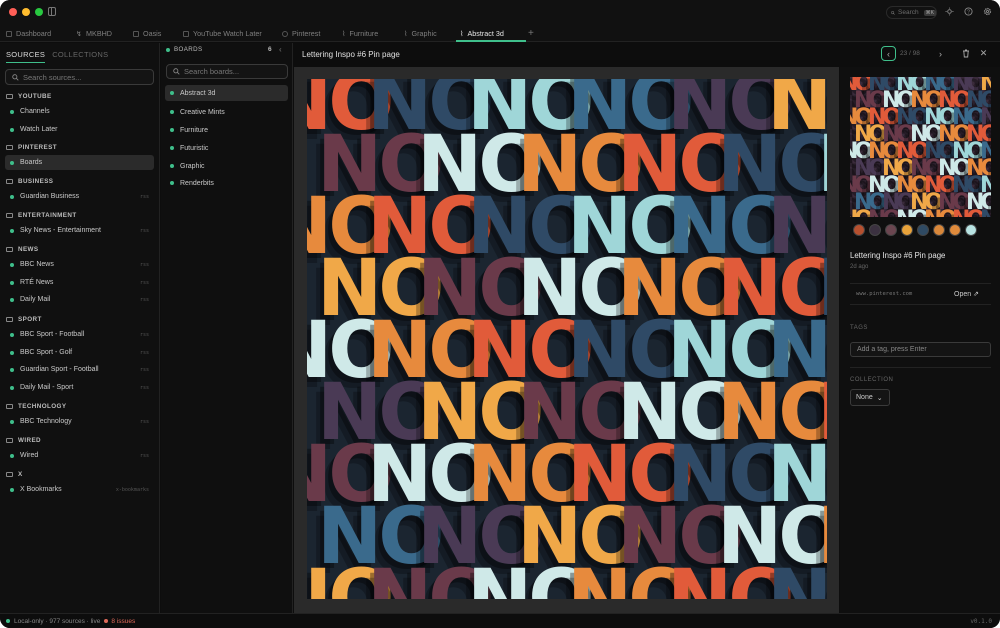 The height and width of the screenshot is (628, 1000). Describe the element at coordinates (23, 440) in the screenshot. I see `group-wired: WIRED` at that location.